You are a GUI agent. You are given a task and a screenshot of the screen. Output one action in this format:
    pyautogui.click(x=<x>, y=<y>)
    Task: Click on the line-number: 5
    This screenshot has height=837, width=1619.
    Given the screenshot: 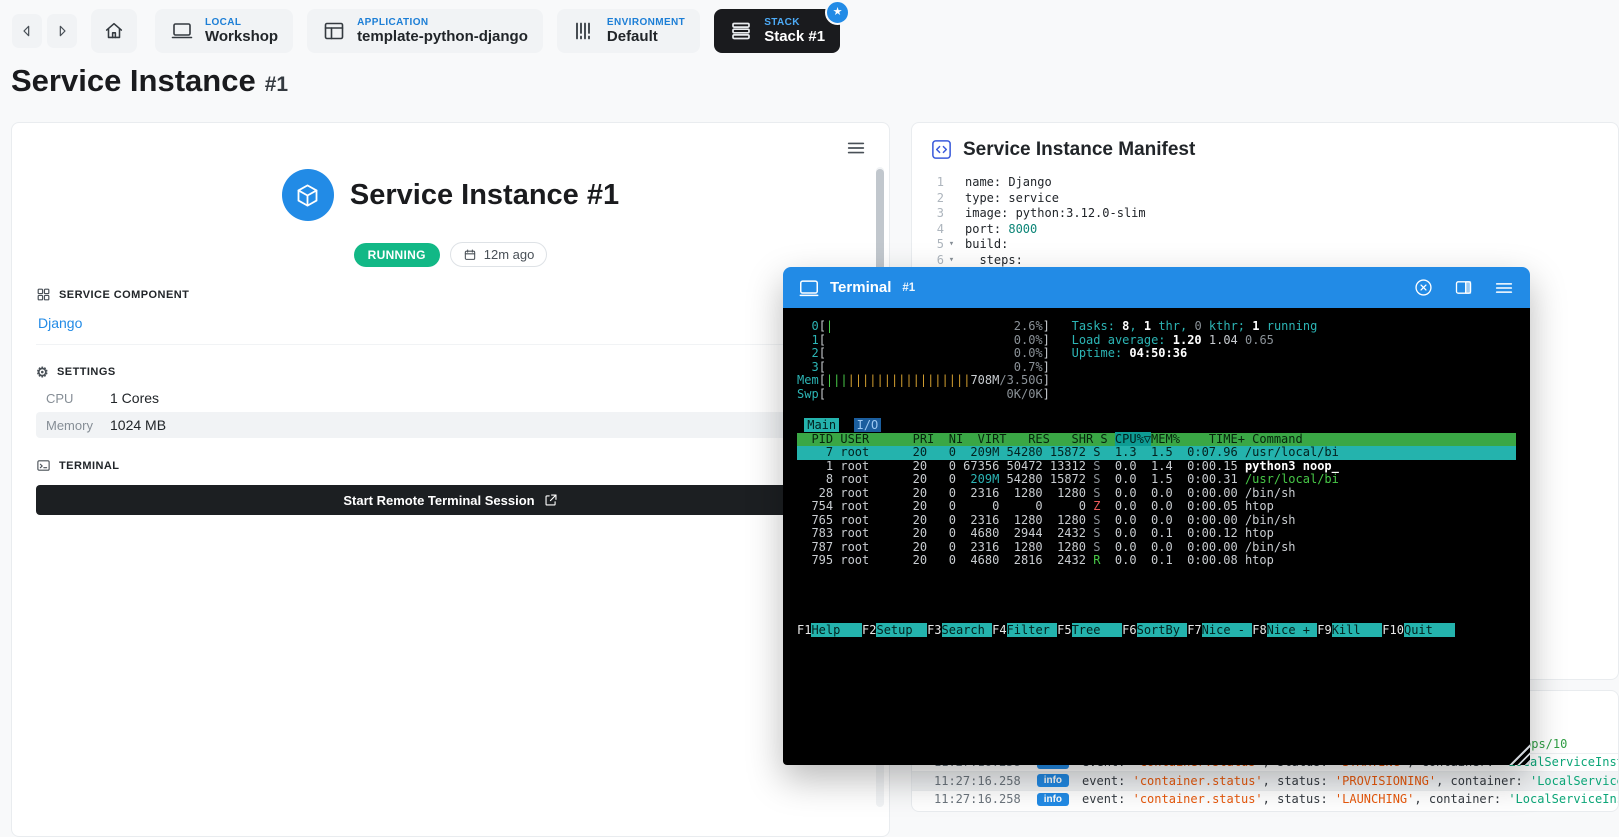 What is the action you would take?
    pyautogui.click(x=940, y=244)
    